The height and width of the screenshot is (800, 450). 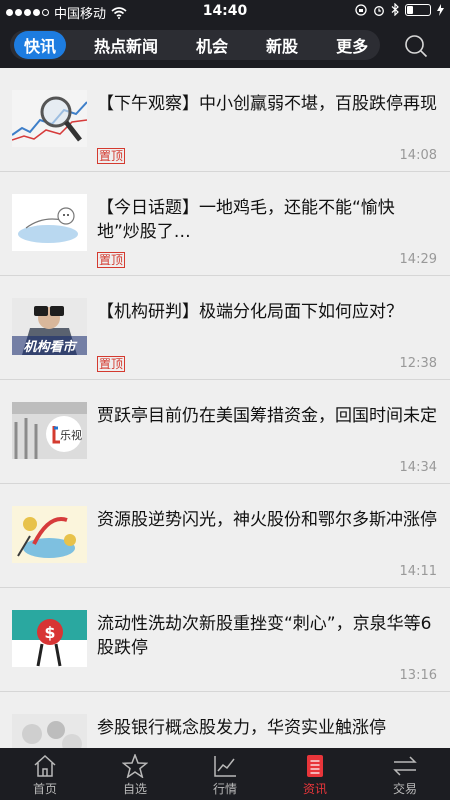 What do you see at coordinates (352, 45) in the screenshot?
I see `tab-more: 更多` at bounding box center [352, 45].